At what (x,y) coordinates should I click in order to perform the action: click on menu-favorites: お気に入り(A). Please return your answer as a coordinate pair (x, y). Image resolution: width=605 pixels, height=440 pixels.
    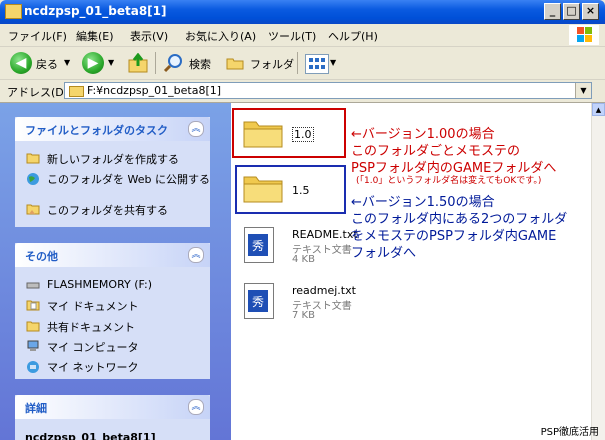
    Looking at the image, I should click on (220, 36).